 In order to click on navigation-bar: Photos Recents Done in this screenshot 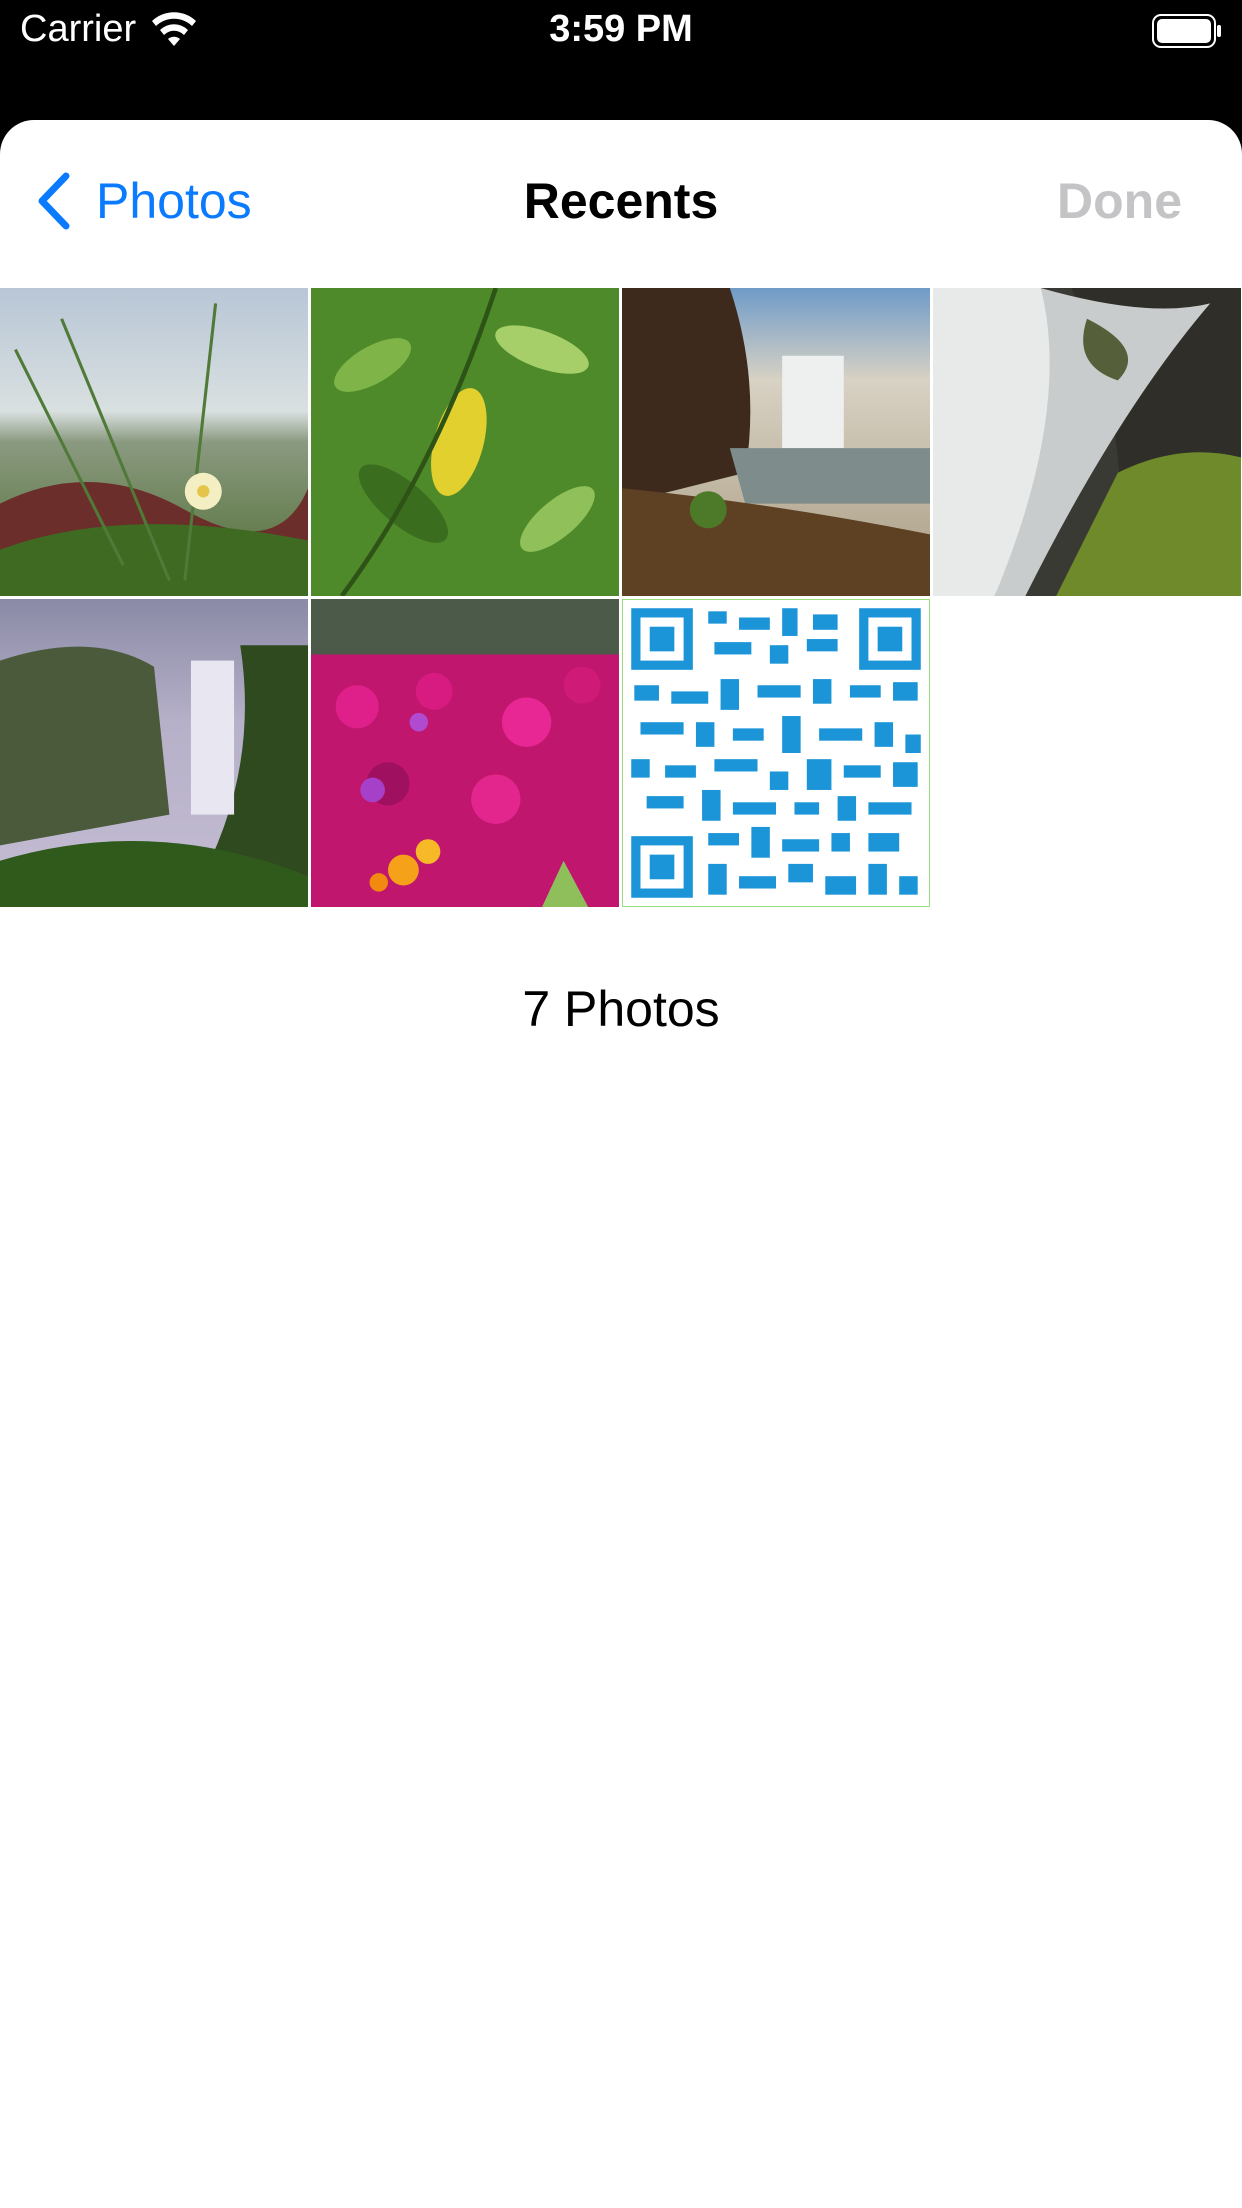, I will do `click(621, 204)`.